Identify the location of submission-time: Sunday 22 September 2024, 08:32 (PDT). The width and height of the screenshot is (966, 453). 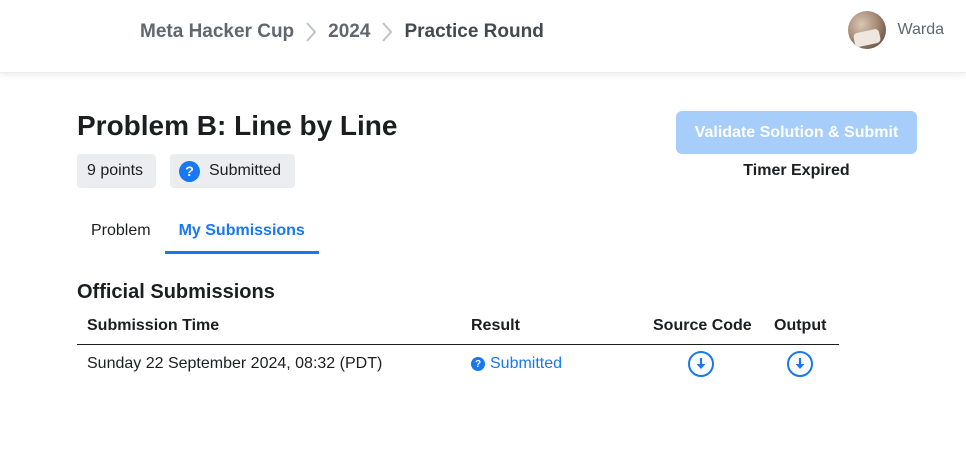
(235, 363).